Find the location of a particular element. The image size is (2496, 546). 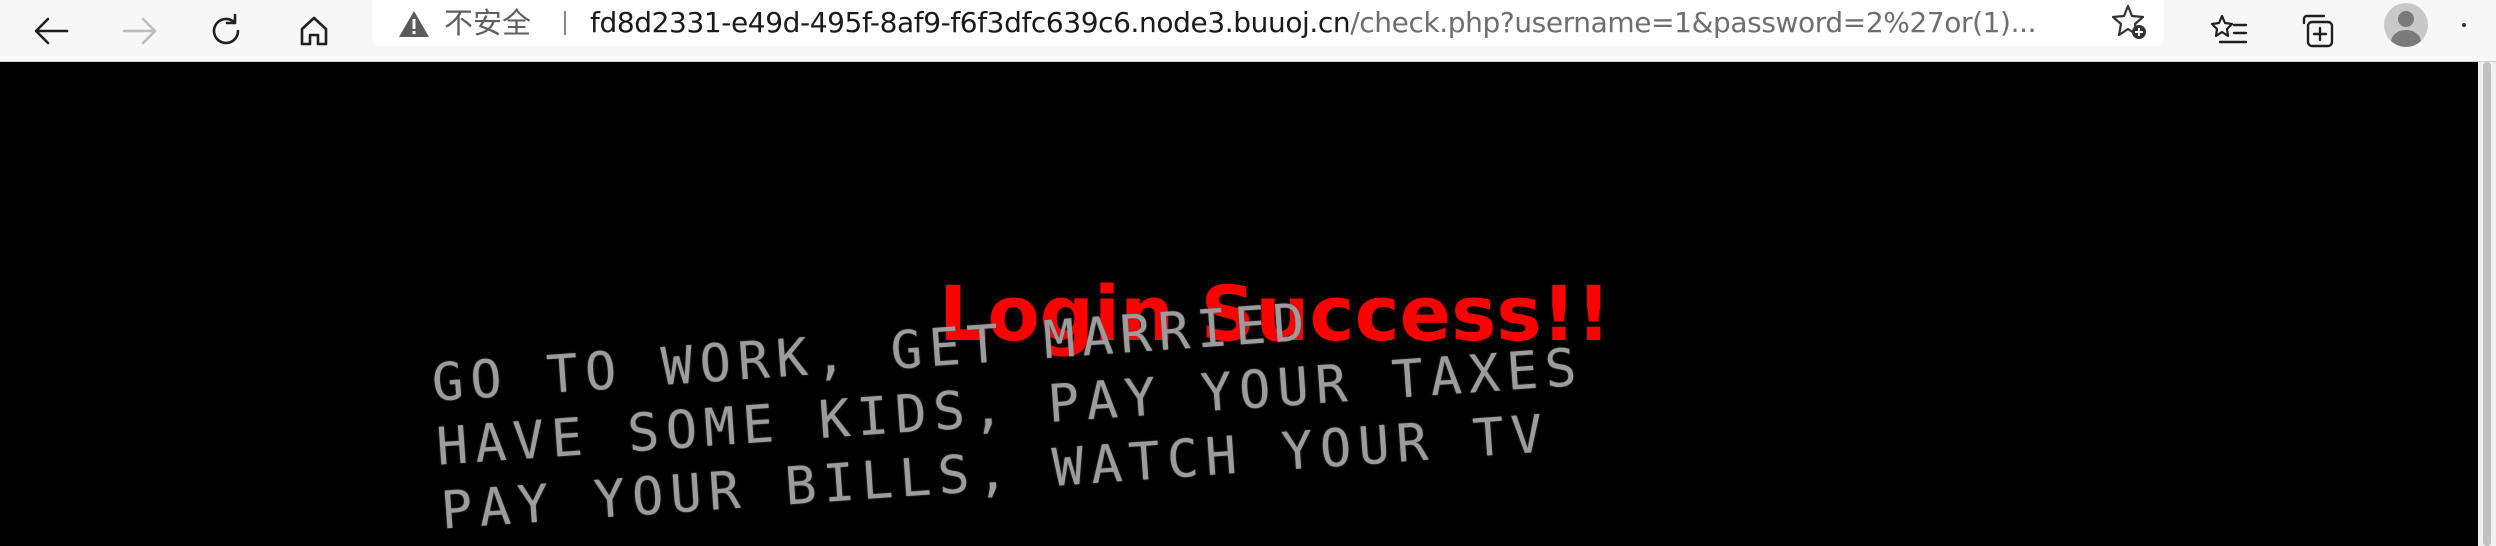

arrow-left-icon is located at coordinates (51, 31).